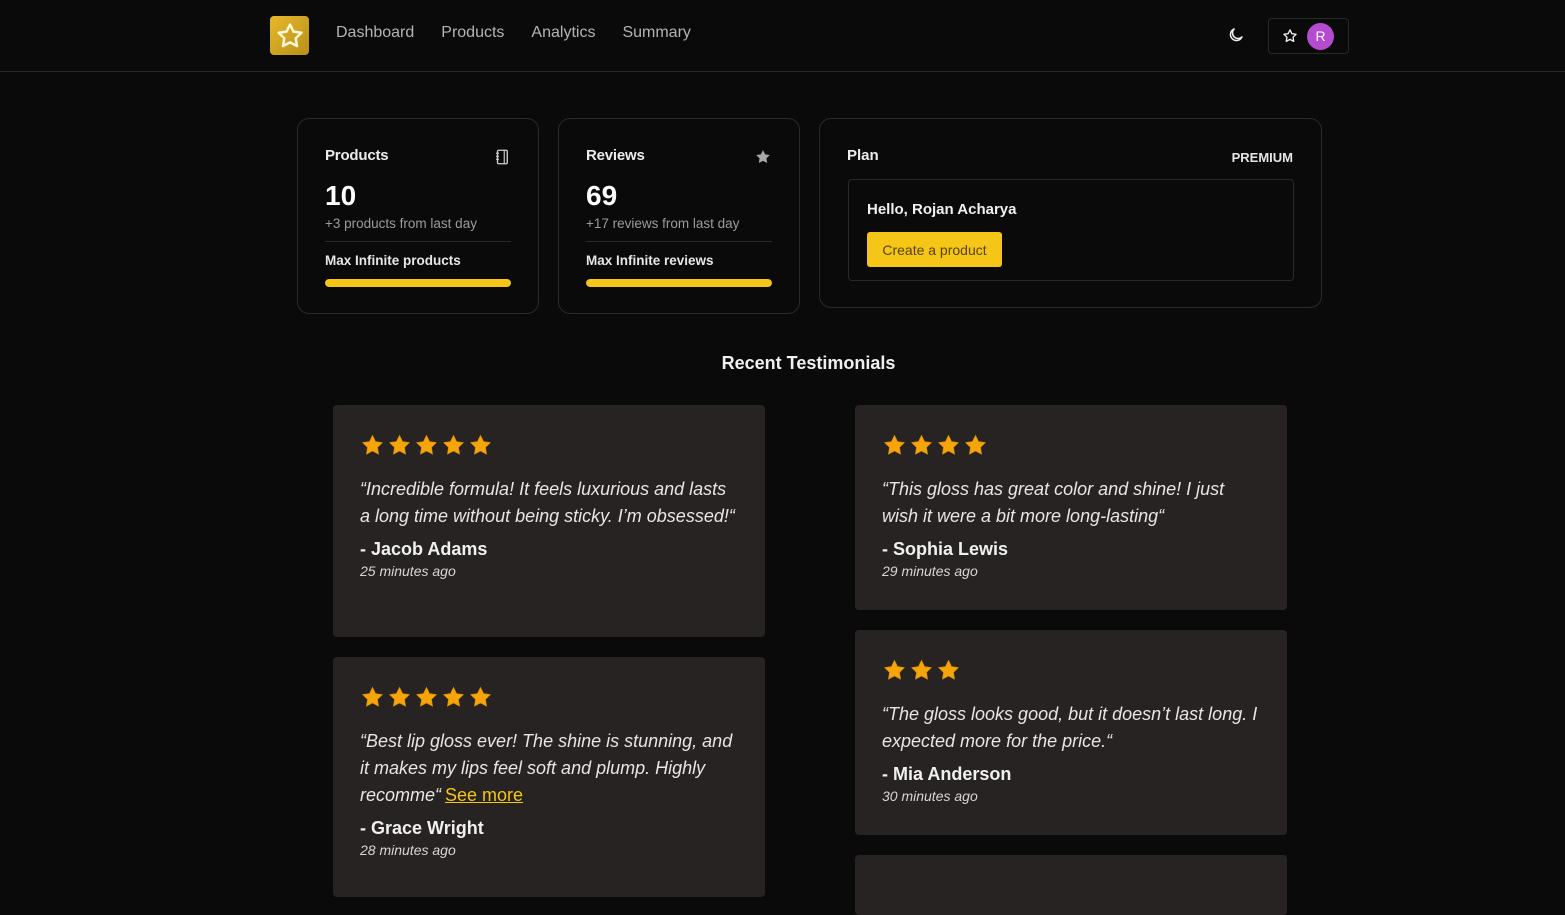  What do you see at coordinates (375, 33) in the screenshot?
I see `nav-link-dashboard: Dashboard` at bounding box center [375, 33].